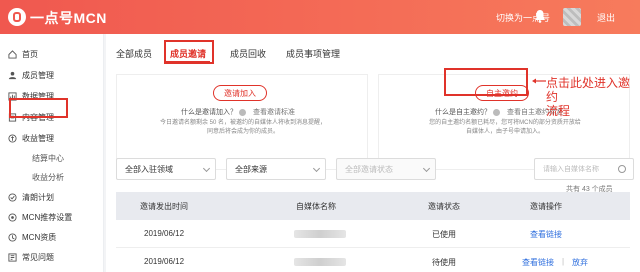 This screenshot has width=640, height=272. I want to click on sidebar-item-faq: 常见问题, so click(31, 257).